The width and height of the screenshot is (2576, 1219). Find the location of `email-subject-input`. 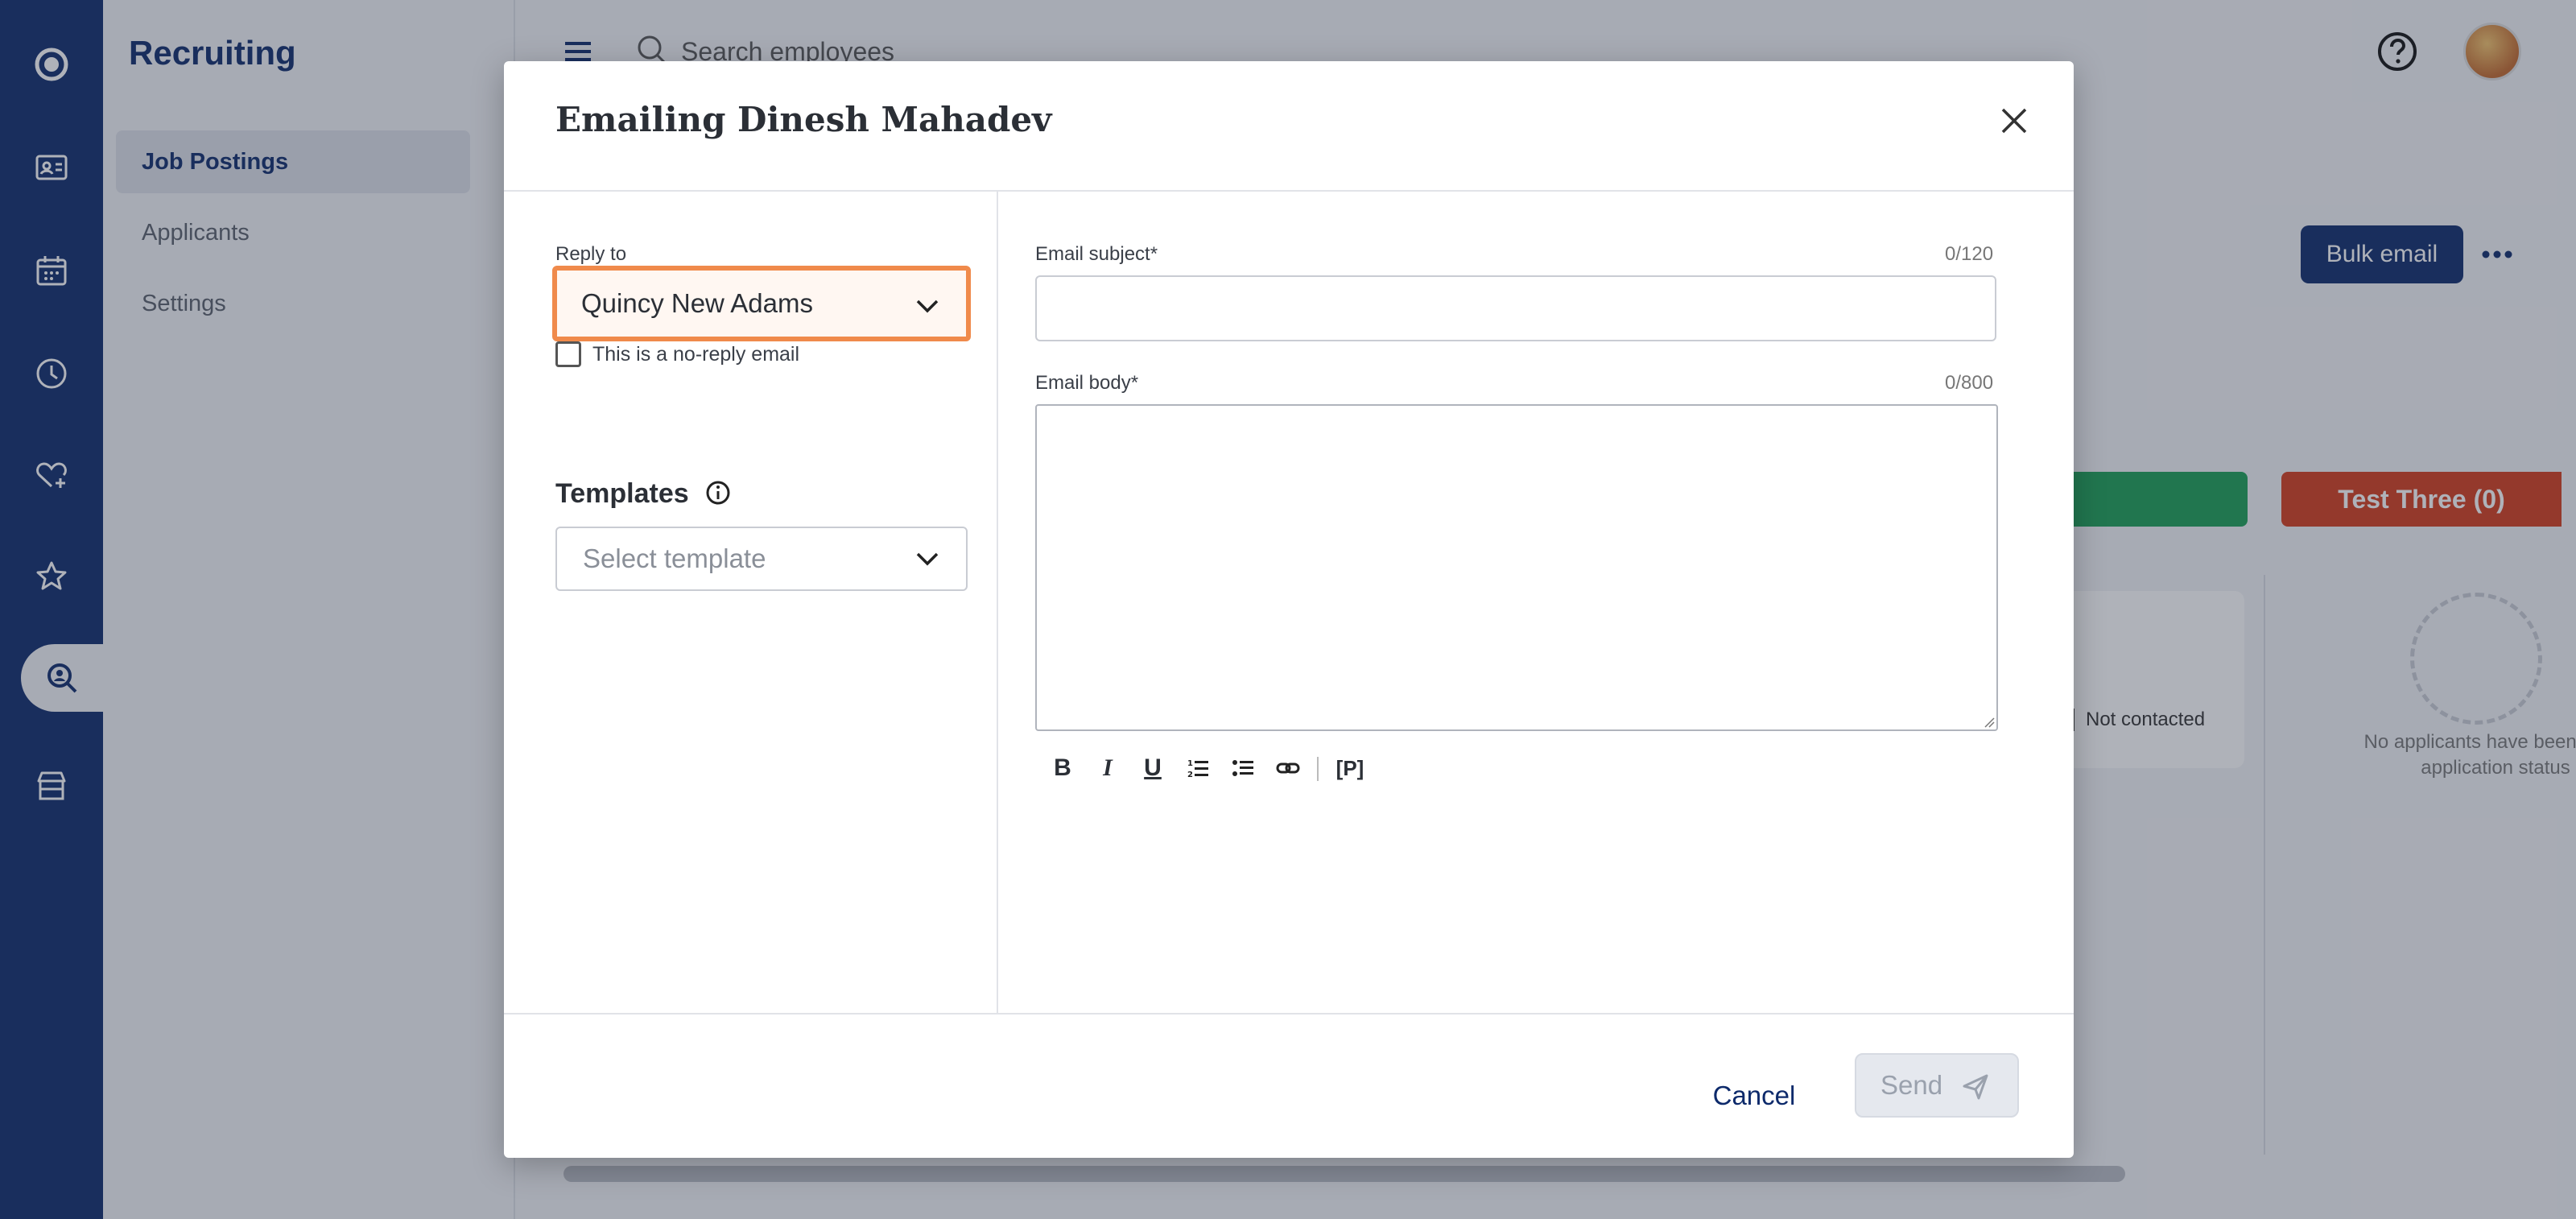

email-subject-input is located at coordinates (1515, 308).